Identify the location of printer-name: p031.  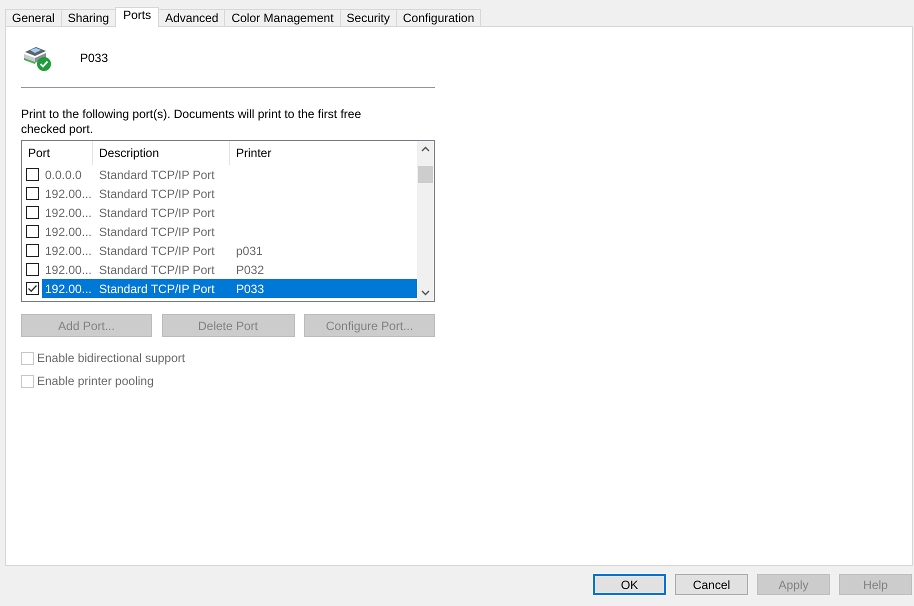
(249, 251).